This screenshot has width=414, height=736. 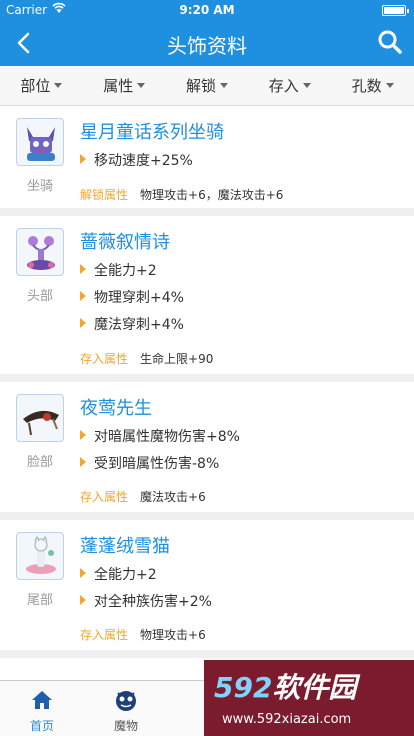 What do you see at coordinates (173, 497) in the screenshot?
I see `extra-value: 魔法攻击+6` at bounding box center [173, 497].